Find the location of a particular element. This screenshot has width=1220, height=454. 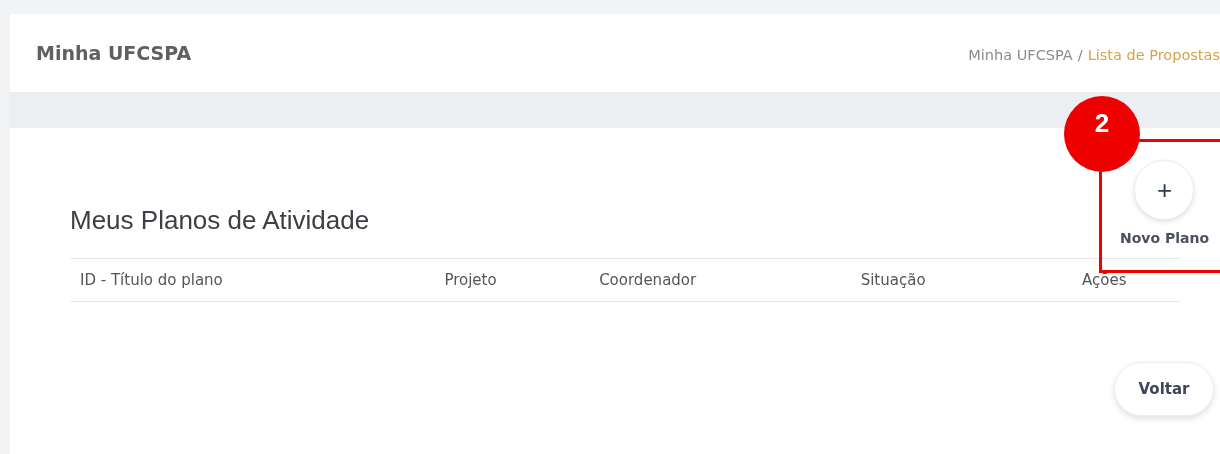

page-title: Meus Planos de Atividade is located at coordinates (220, 220).